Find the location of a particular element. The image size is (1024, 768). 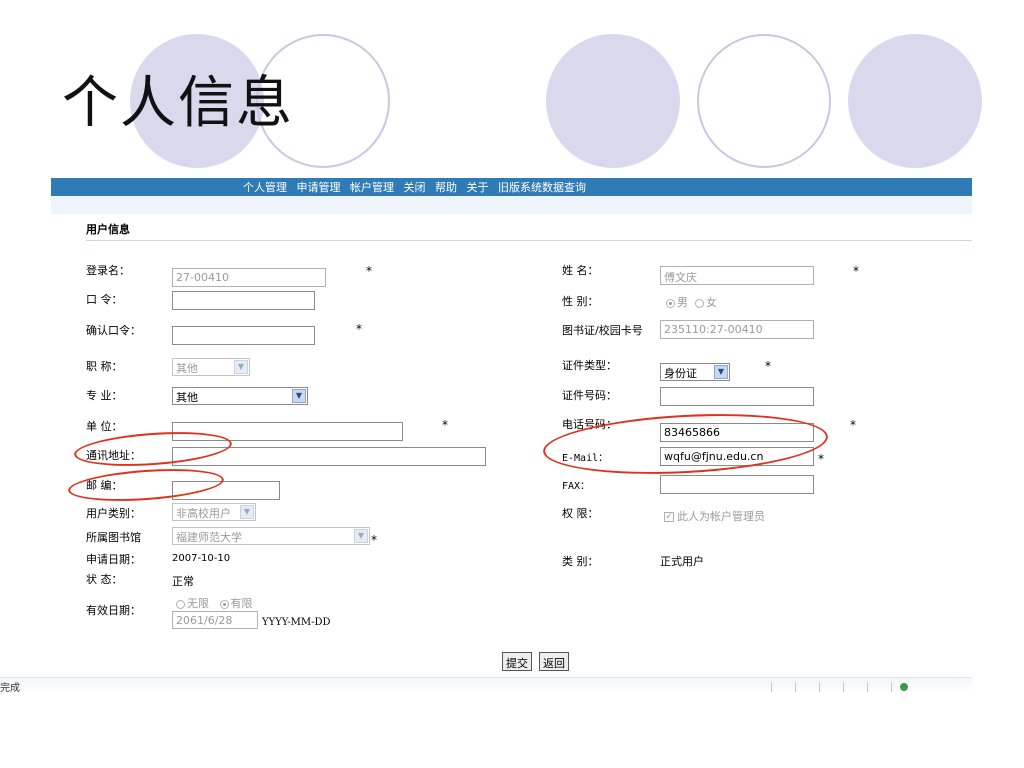

admin-checkbox-label: 此人为帐户管理员 is located at coordinates (721, 516).